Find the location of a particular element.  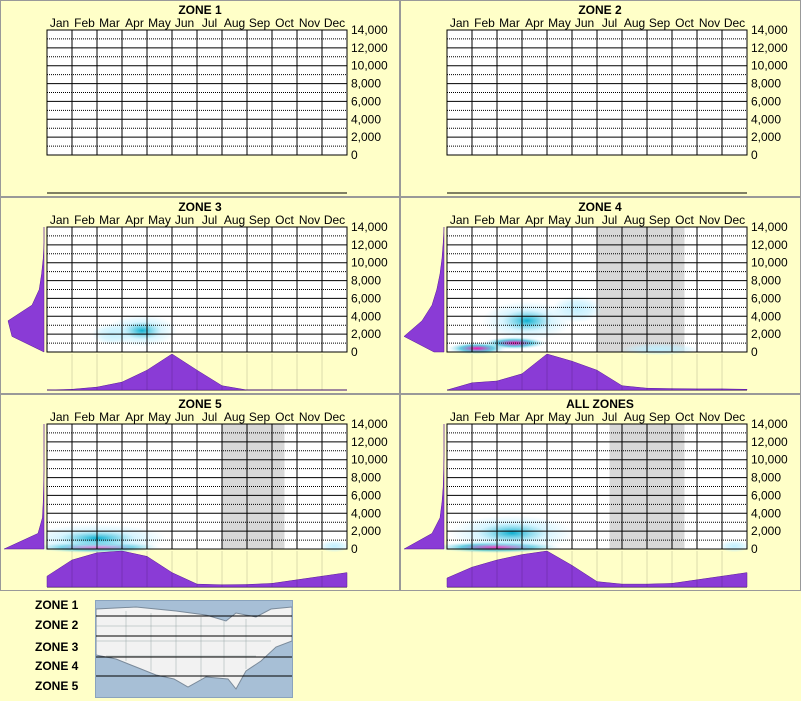

chart-title: ZONE 5 is located at coordinates (200, 404).